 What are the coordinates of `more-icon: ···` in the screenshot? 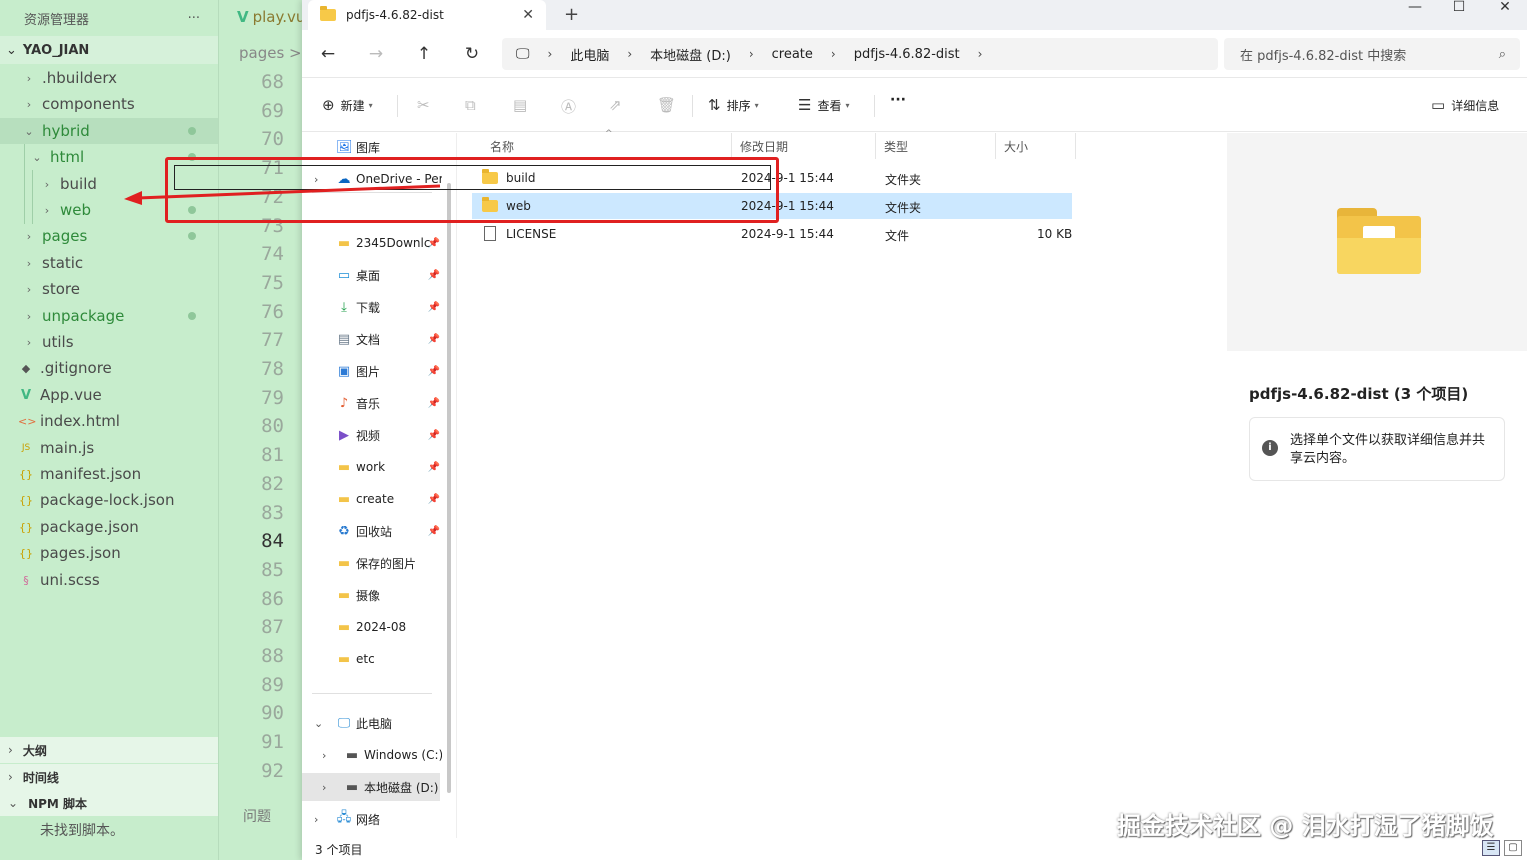 It's located at (194, 18).